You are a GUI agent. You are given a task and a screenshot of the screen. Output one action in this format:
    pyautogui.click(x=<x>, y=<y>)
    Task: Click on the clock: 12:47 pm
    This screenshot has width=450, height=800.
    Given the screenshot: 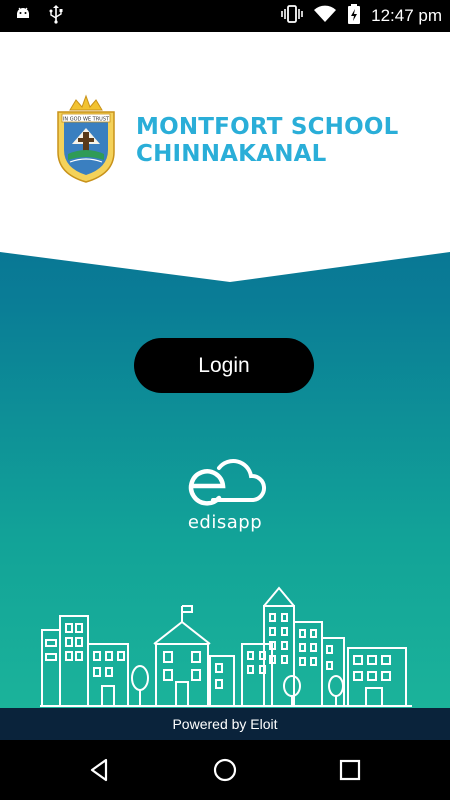 What is the action you would take?
    pyautogui.click(x=406, y=15)
    